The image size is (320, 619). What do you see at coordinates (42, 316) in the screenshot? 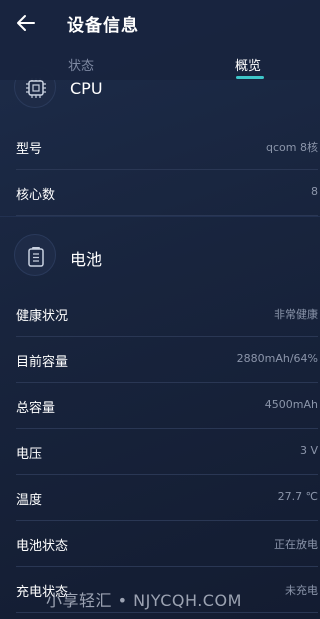
I see `row-label: 健康状况` at bounding box center [42, 316].